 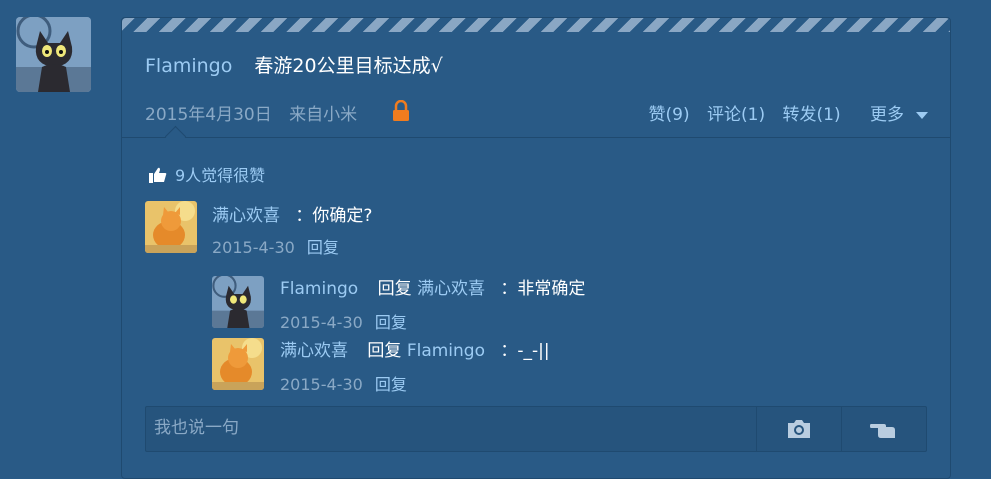 What do you see at coordinates (292, 213) in the screenshot?
I see `comment-line: 满心欢喜 ：你确定?` at bounding box center [292, 213].